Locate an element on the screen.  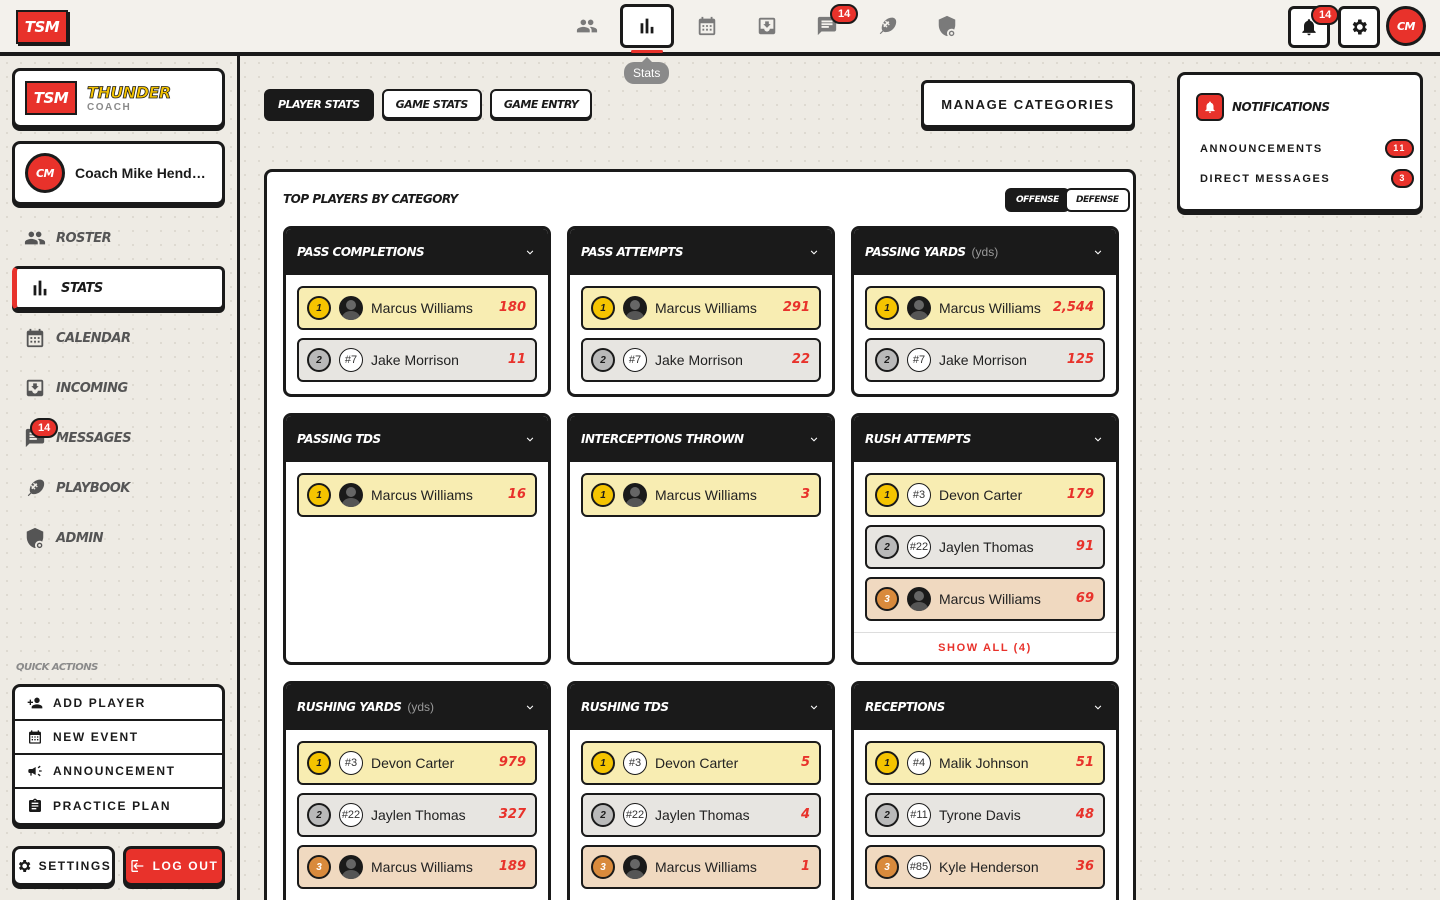
announcement-button: ANNOUNCEMENT is located at coordinates (118, 772).